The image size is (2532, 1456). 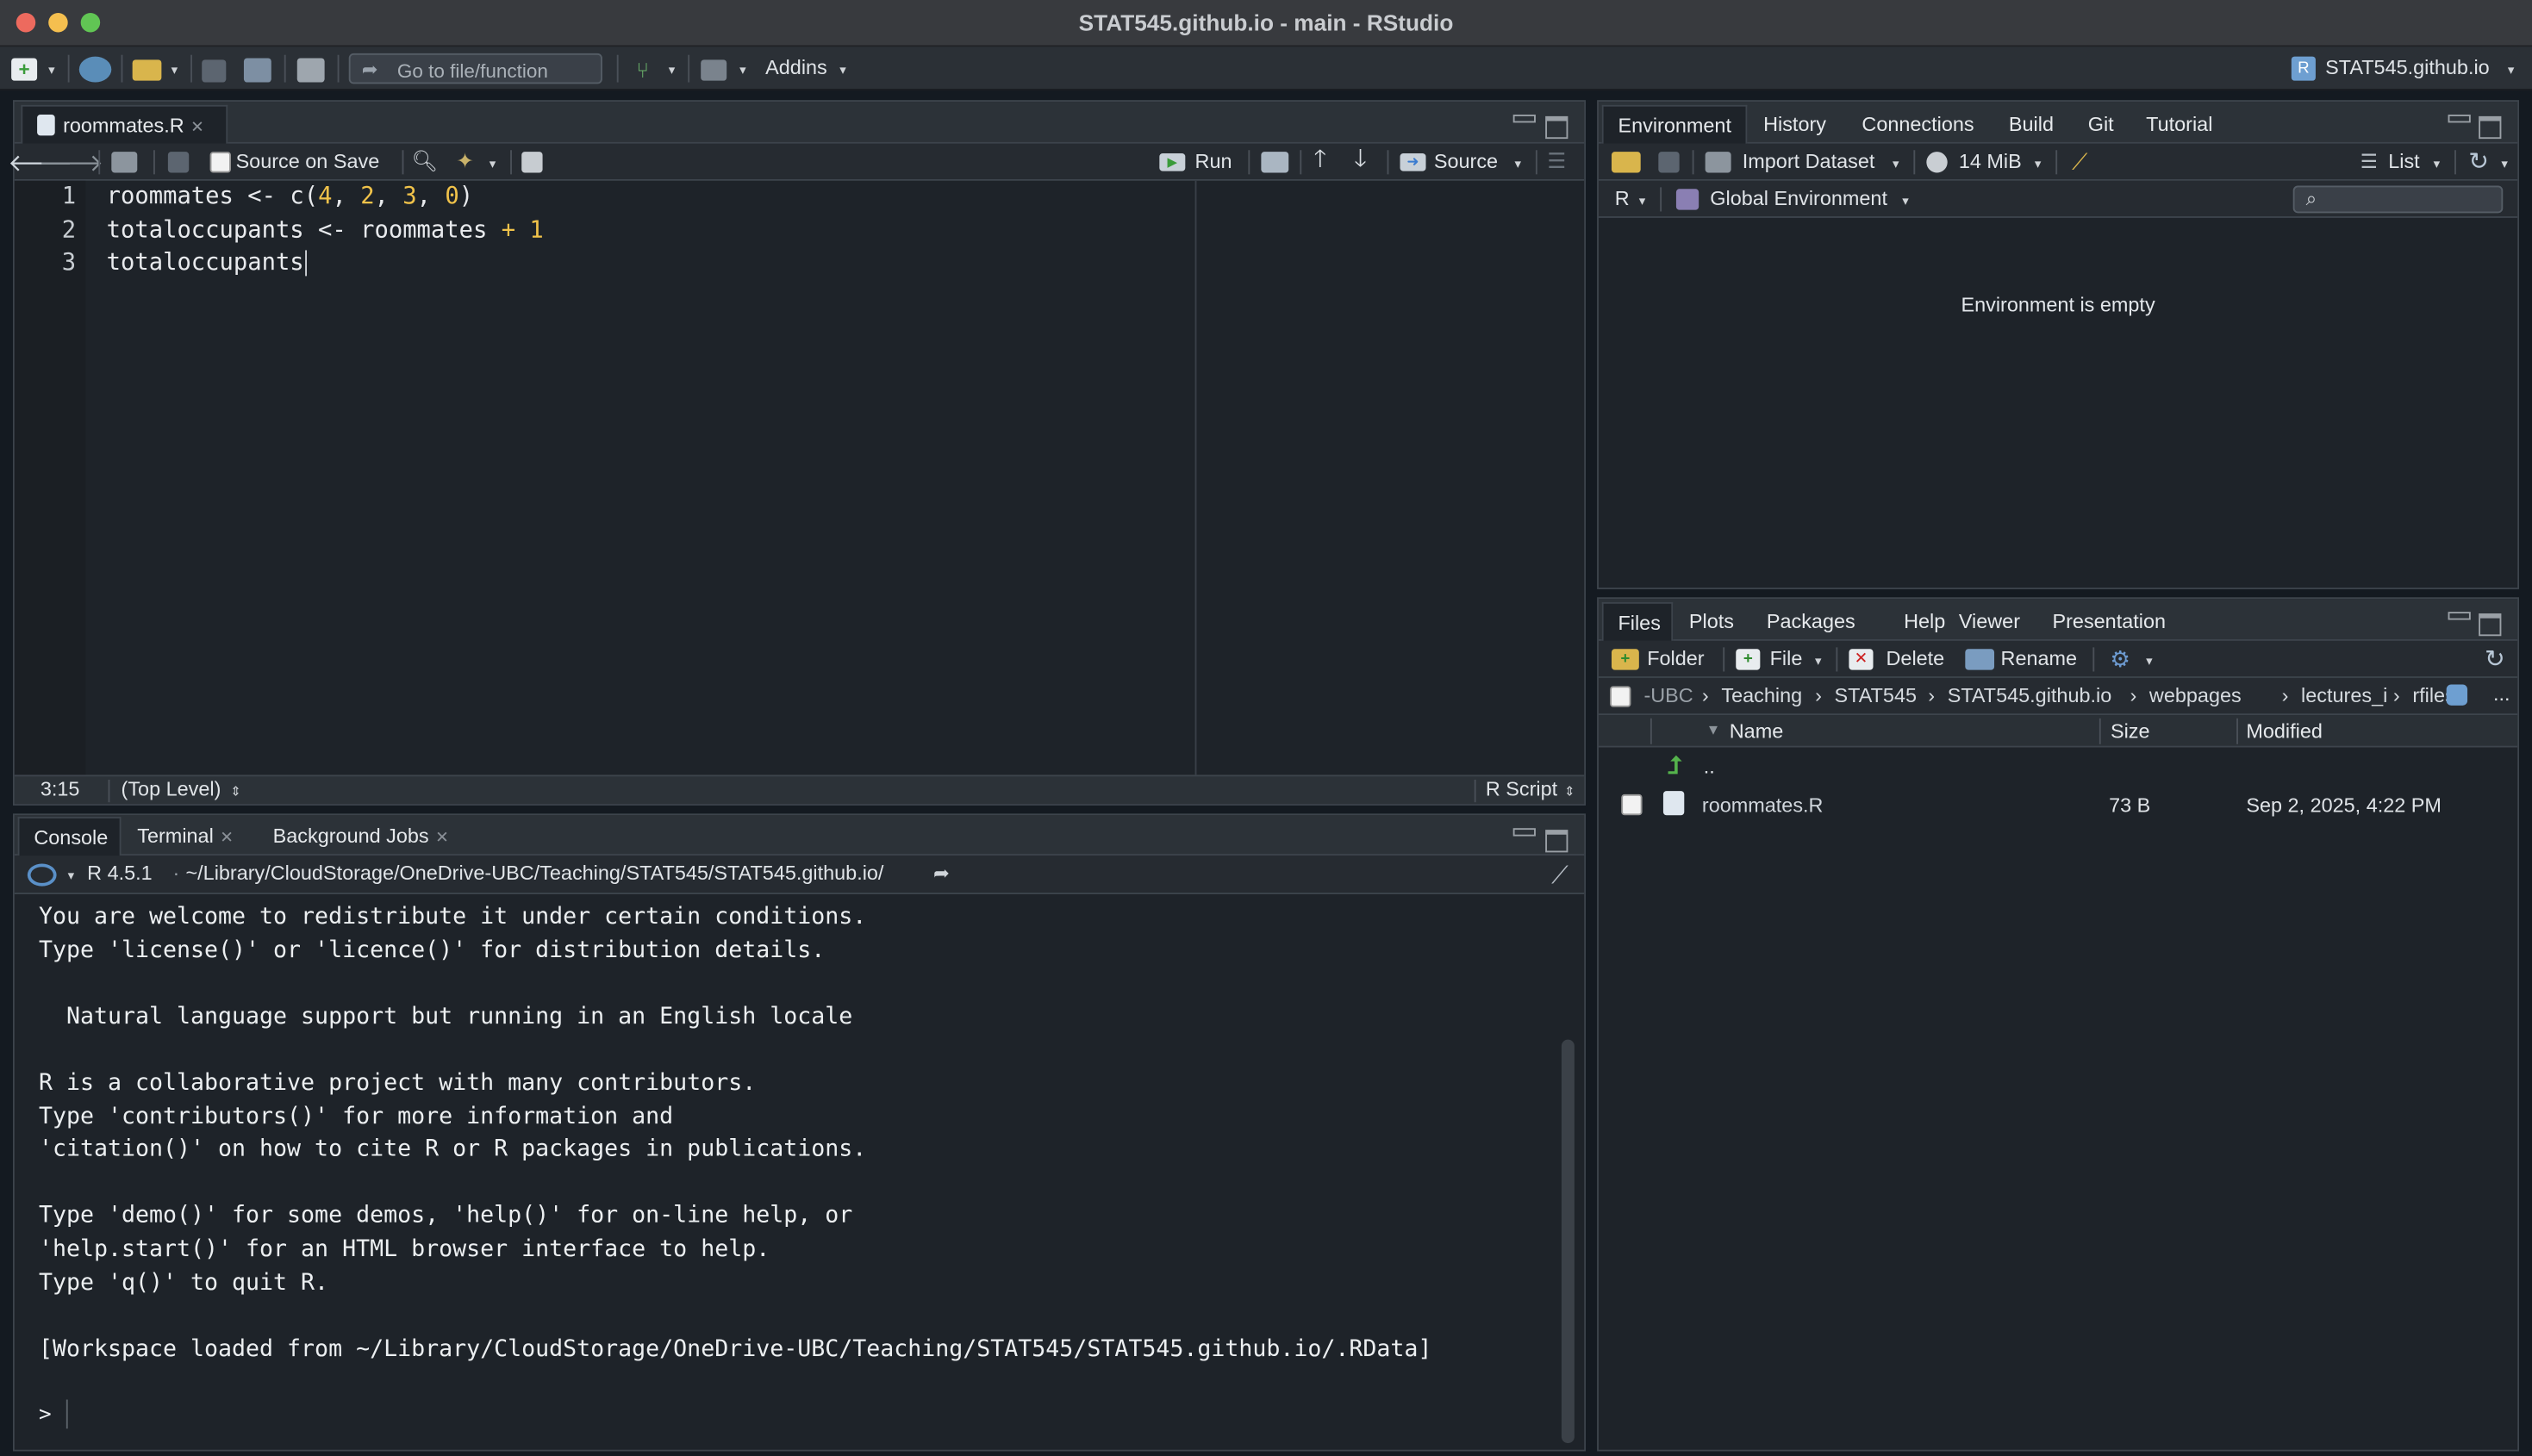 What do you see at coordinates (1876, 695) in the screenshot?
I see `breadcrumb-item: STAT545` at bounding box center [1876, 695].